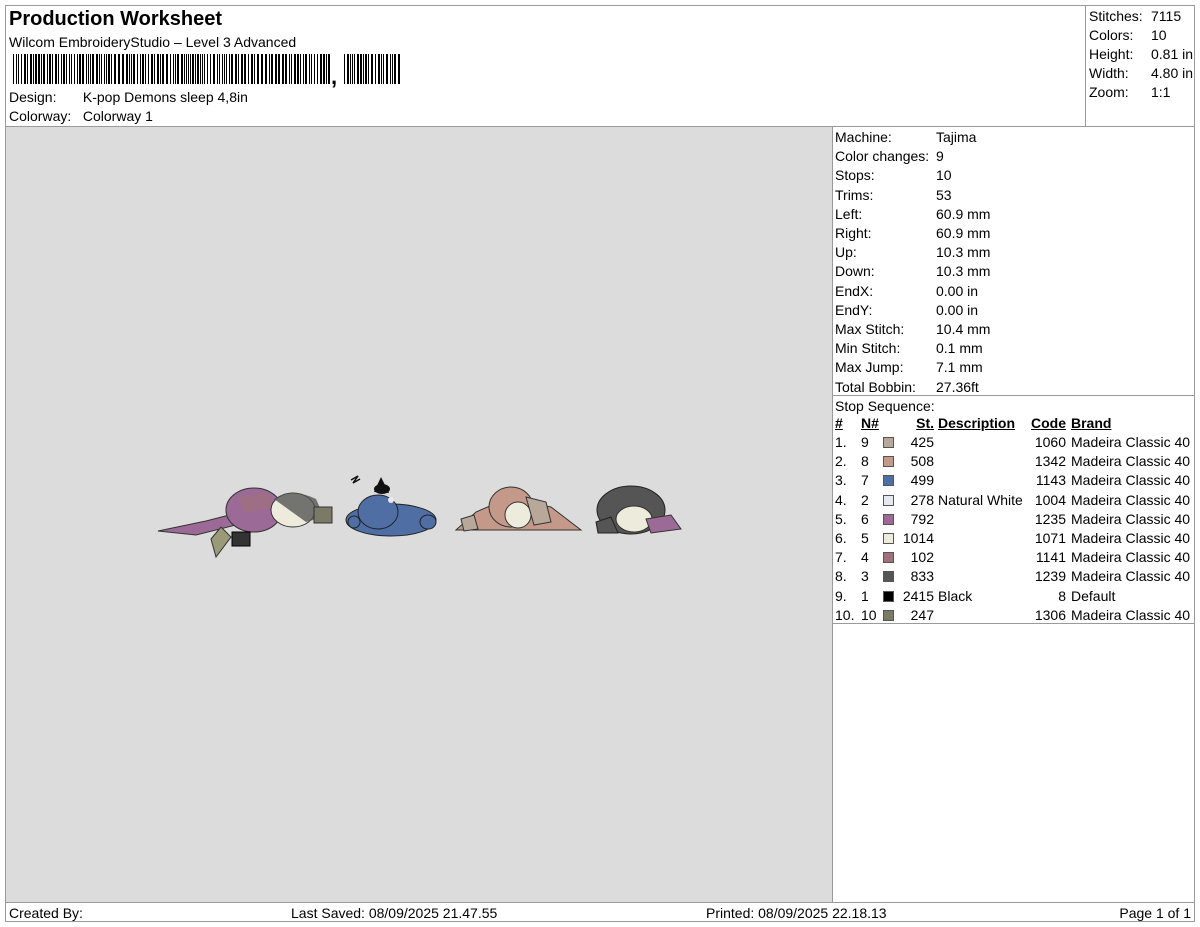 The height and width of the screenshot is (927, 1200). What do you see at coordinates (1048, 423) in the screenshot?
I see `col-header-code: Code` at bounding box center [1048, 423].